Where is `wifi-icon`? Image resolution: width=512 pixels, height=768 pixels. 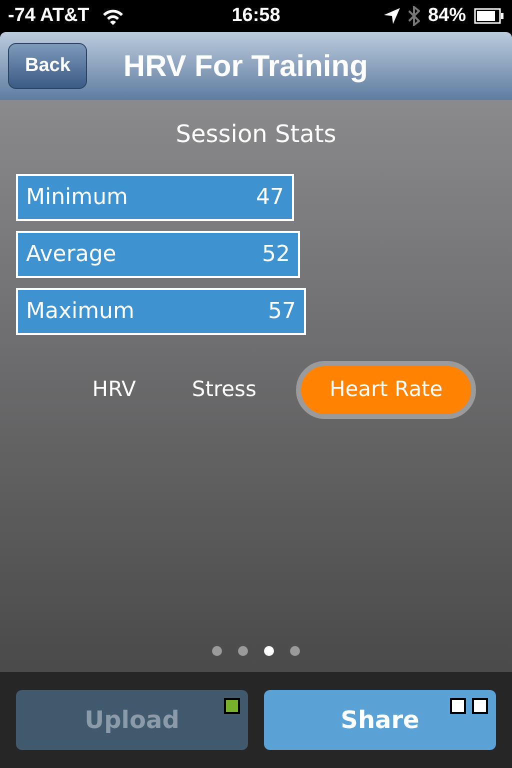 wifi-icon is located at coordinates (113, 16).